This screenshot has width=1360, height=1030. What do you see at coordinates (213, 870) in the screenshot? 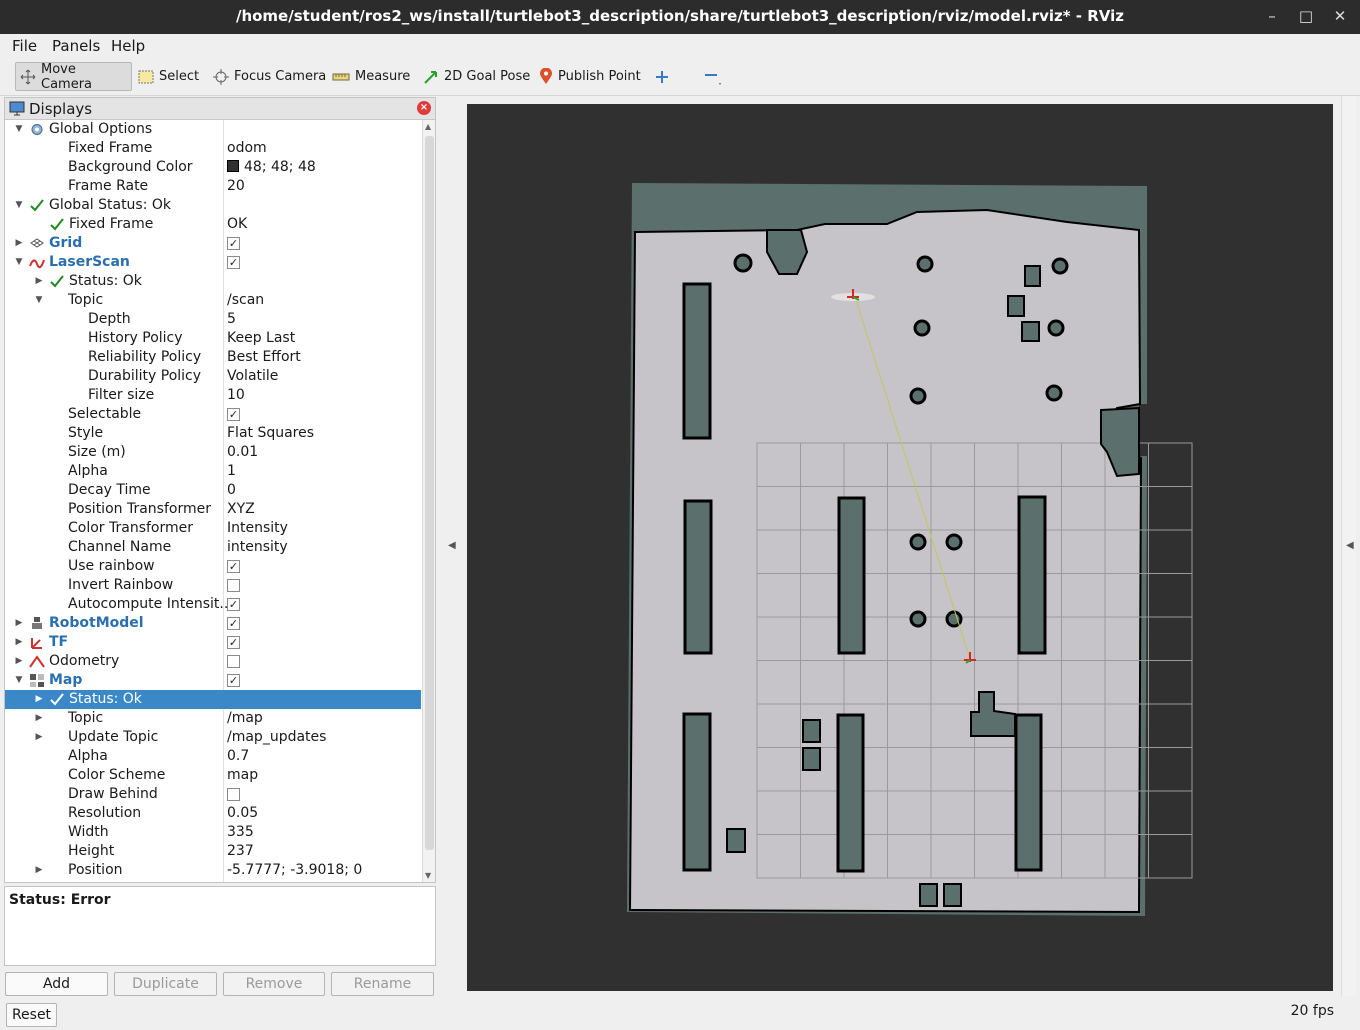
I see `tree-row: ▶ Position -5.7777; -3.9018; 0` at bounding box center [213, 870].